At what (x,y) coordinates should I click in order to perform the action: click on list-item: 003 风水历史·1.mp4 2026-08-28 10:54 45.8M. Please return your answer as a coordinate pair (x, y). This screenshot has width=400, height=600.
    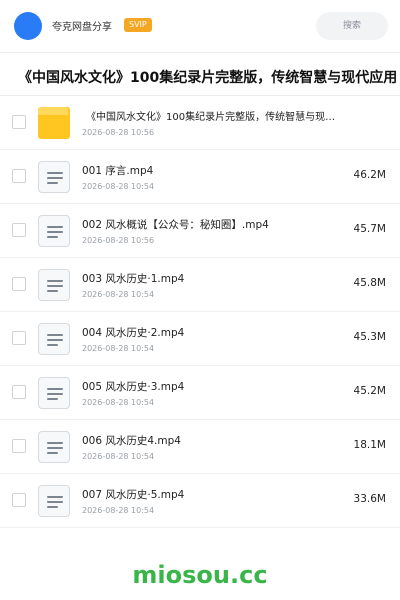
    Looking at the image, I should click on (200, 285).